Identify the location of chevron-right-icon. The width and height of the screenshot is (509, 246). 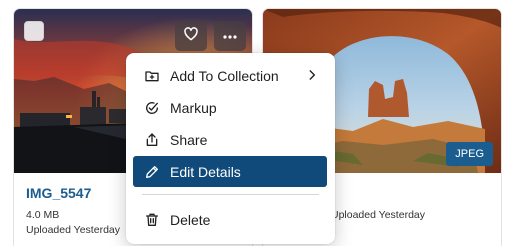
(312, 75).